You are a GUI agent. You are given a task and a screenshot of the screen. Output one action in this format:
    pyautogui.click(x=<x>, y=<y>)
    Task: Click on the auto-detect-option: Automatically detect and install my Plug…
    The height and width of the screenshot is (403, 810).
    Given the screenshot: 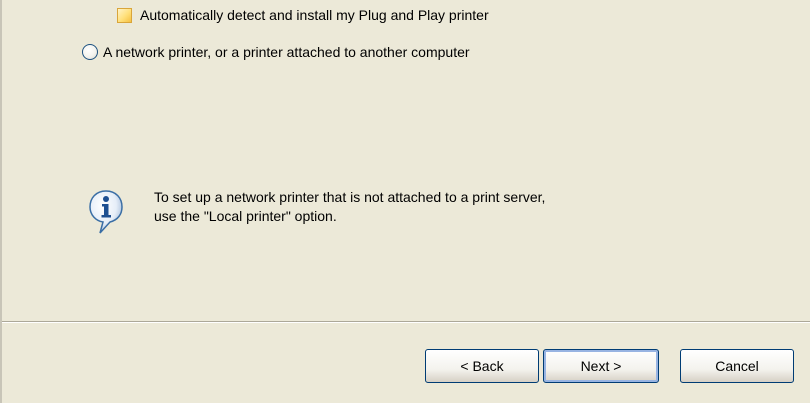 What is the action you would take?
    pyautogui.click(x=303, y=15)
    